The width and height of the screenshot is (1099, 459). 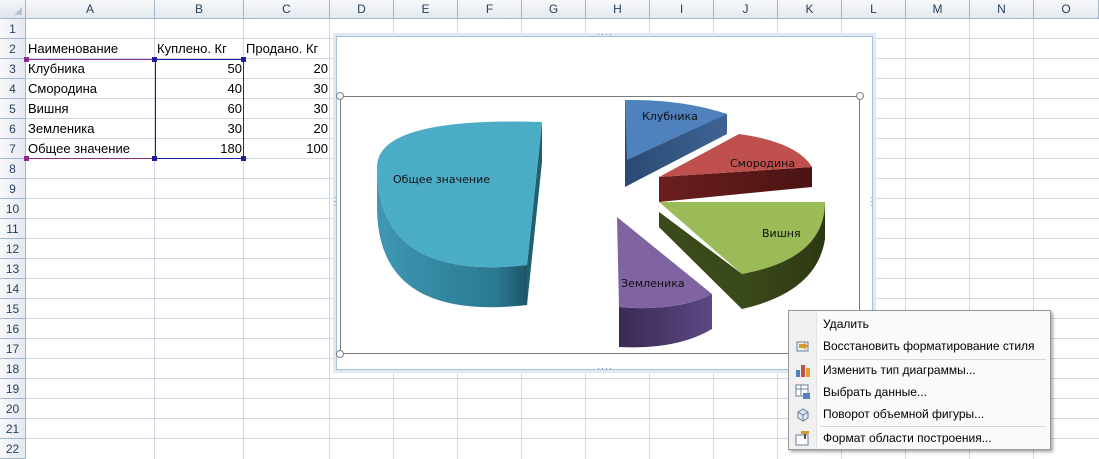 What do you see at coordinates (90, 49) in the screenshot?
I see `cell-a2: Наименование` at bounding box center [90, 49].